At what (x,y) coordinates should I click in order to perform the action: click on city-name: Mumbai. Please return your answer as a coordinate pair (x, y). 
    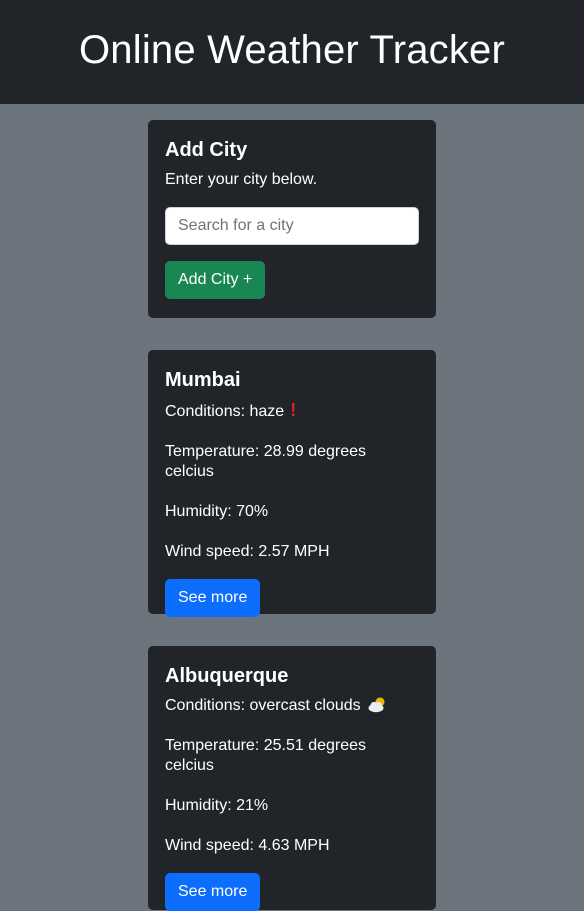
    Looking at the image, I should click on (203, 380).